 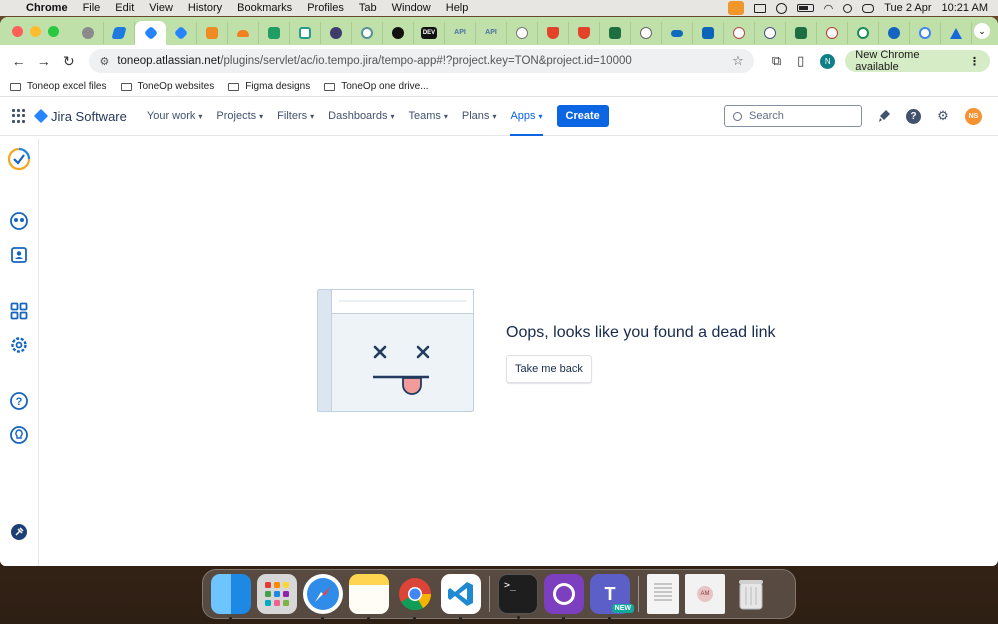 What do you see at coordinates (738, 61) in the screenshot?
I see `bookmark-star-icon: ☆` at bounding box center [738, 61].